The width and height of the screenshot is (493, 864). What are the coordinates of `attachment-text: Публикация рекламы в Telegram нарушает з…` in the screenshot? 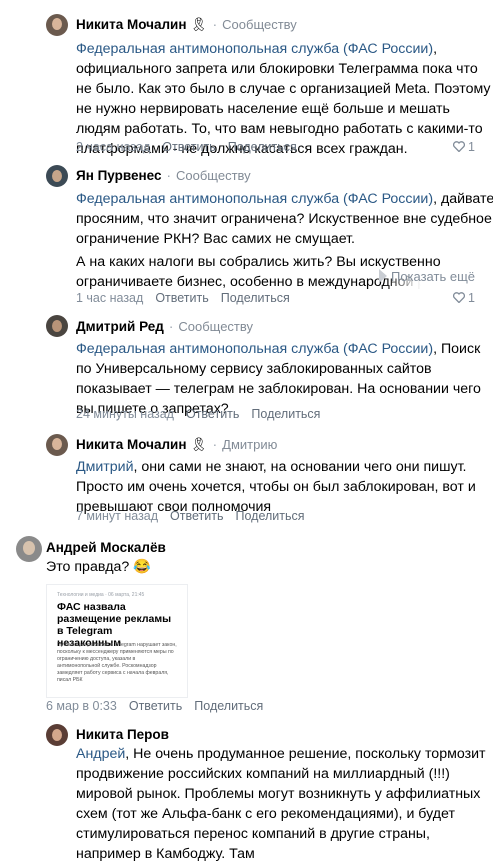 It's located at (117, 662).